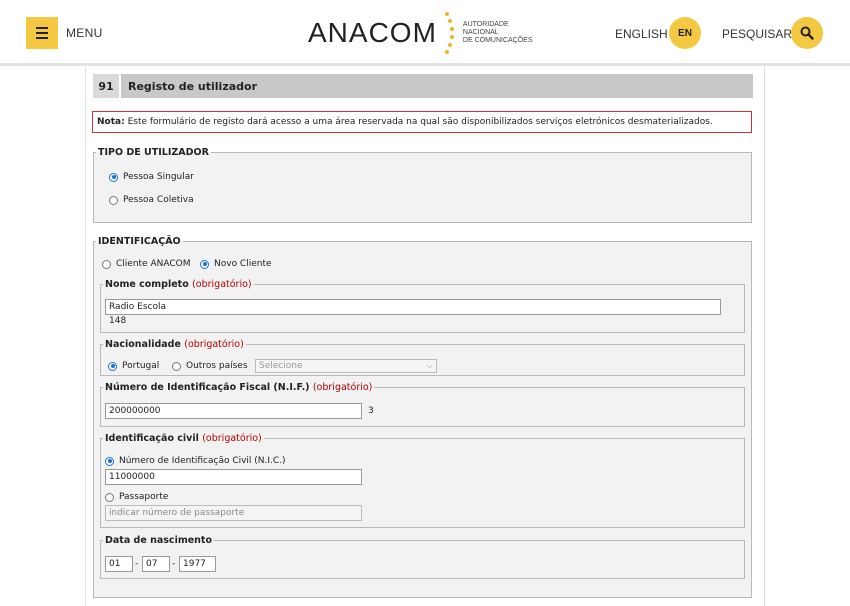 The width and height of the screenshot is (850, 606). What do you see at coordinates (236, 264) in the screenshot?
I see `radio-novo-cliente: Novo Cliente` at bounding box center [236, 264].